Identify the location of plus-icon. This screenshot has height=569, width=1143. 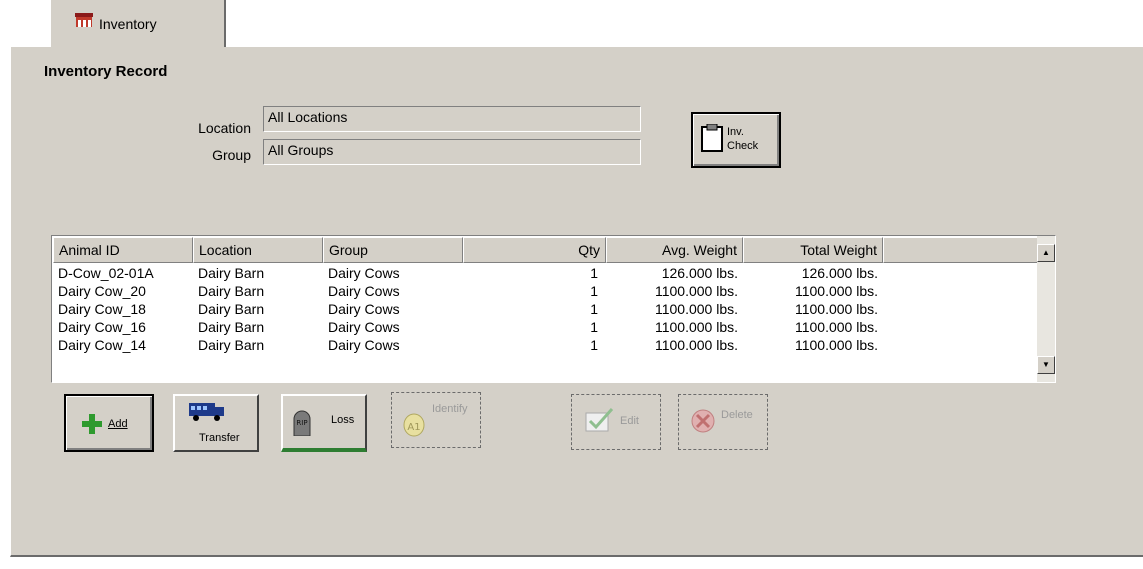
(92, 425).